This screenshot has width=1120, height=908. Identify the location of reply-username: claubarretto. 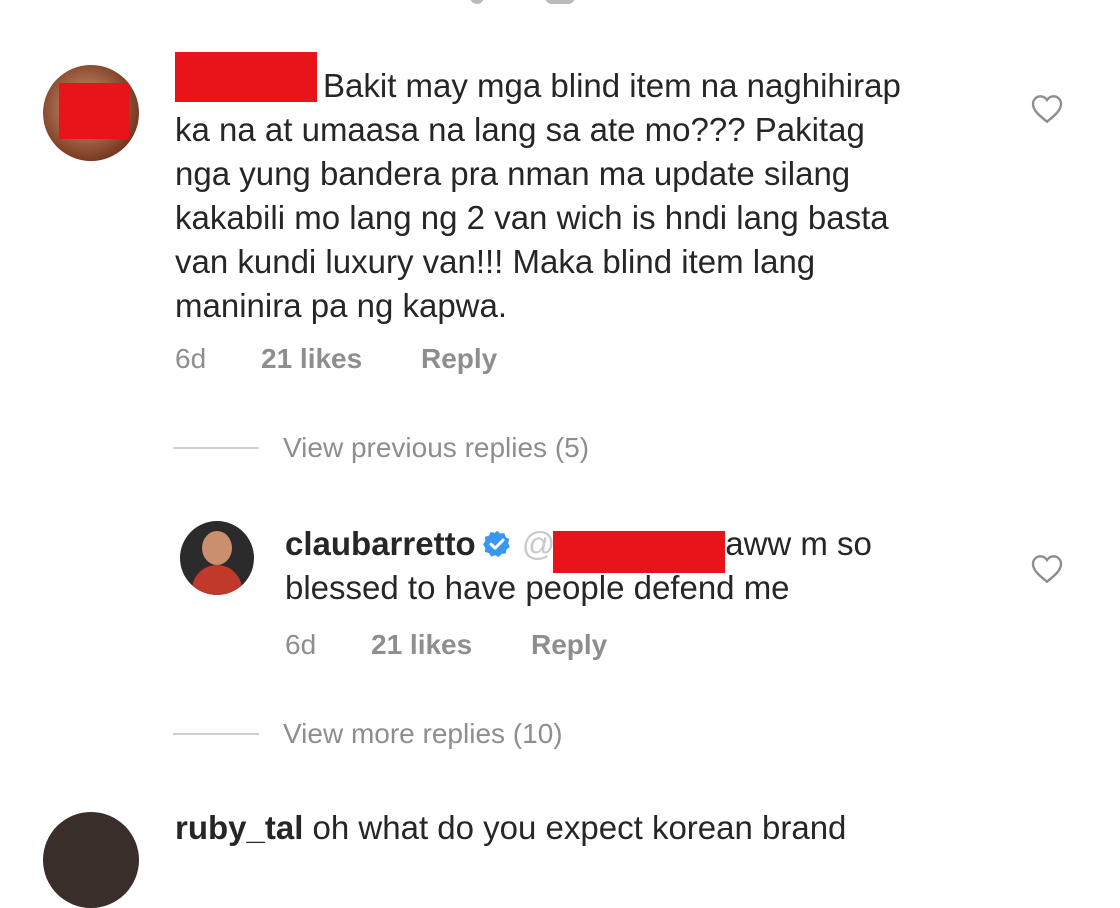
(380, 543).